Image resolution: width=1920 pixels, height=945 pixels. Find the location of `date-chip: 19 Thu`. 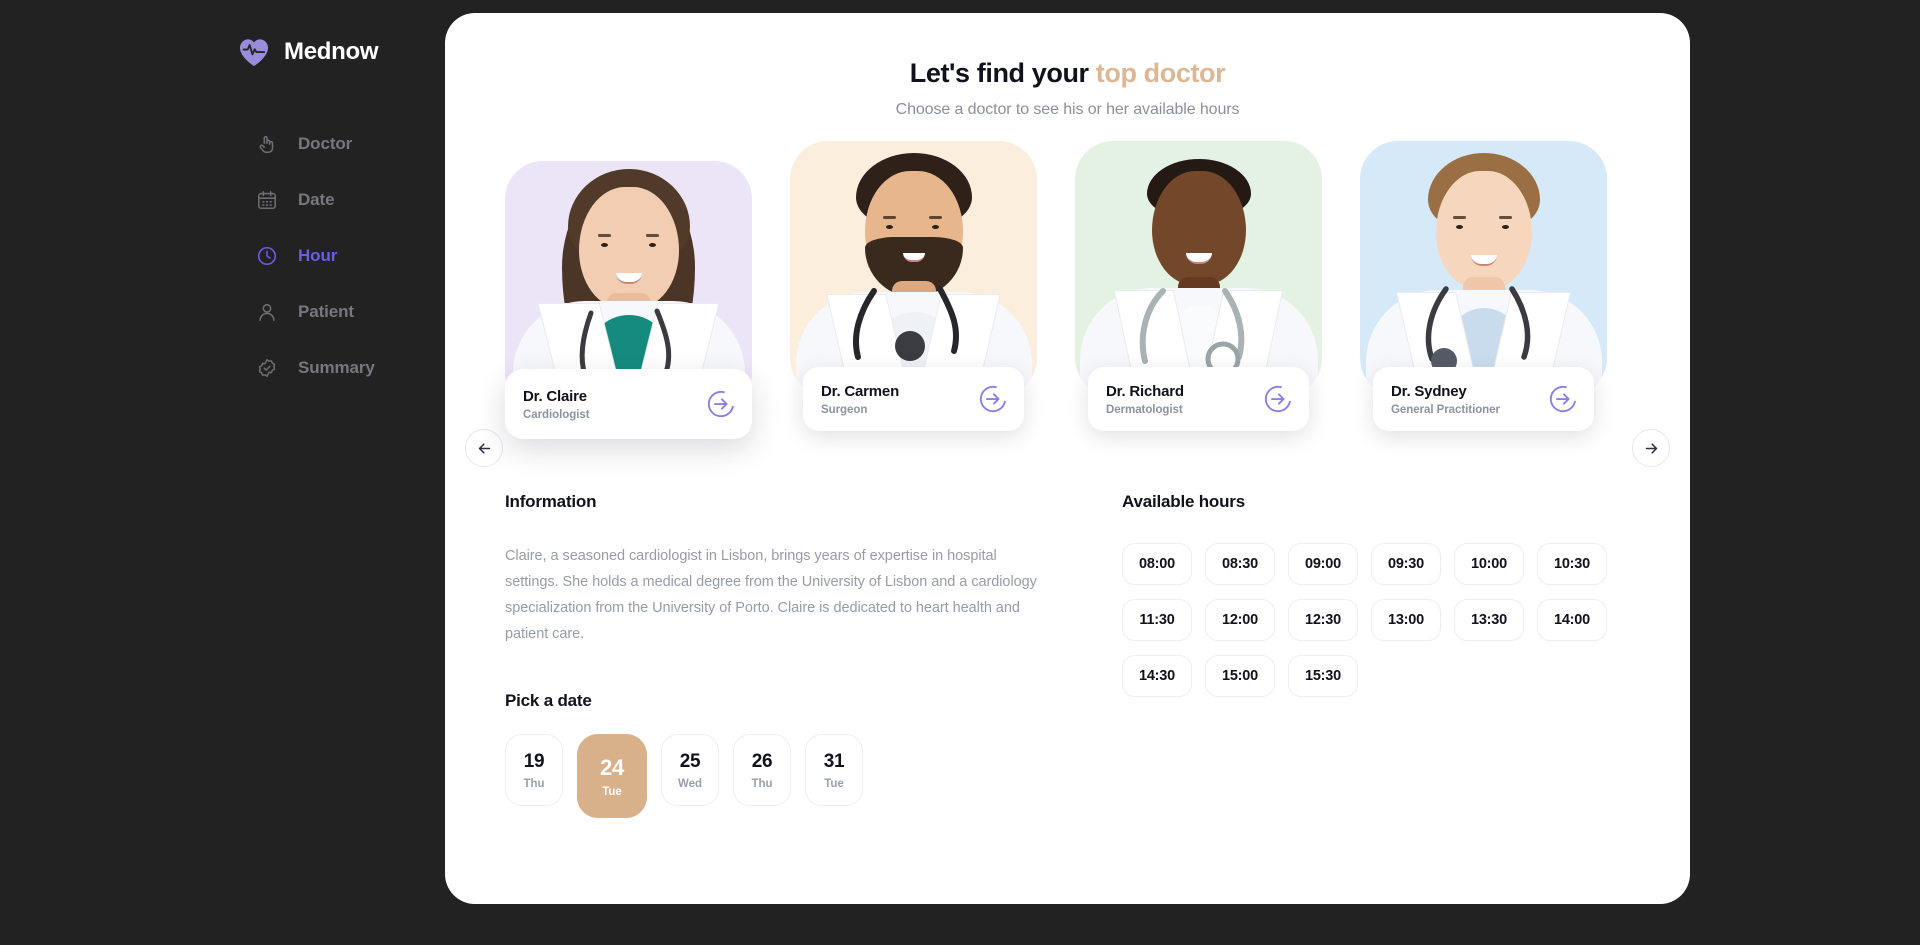

date-chip: 19 Thu is located at coordinates (534, 770).